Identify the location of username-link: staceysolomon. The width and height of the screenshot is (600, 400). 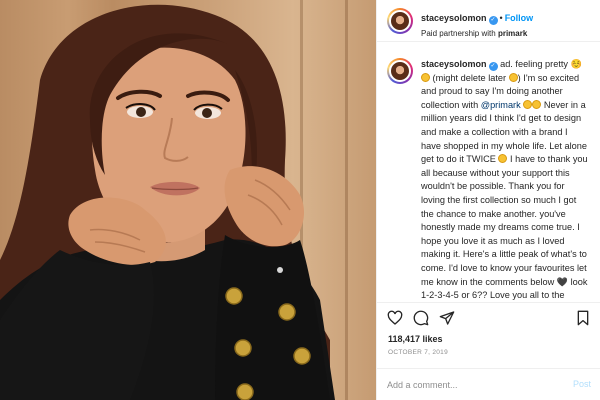
(454, 18).